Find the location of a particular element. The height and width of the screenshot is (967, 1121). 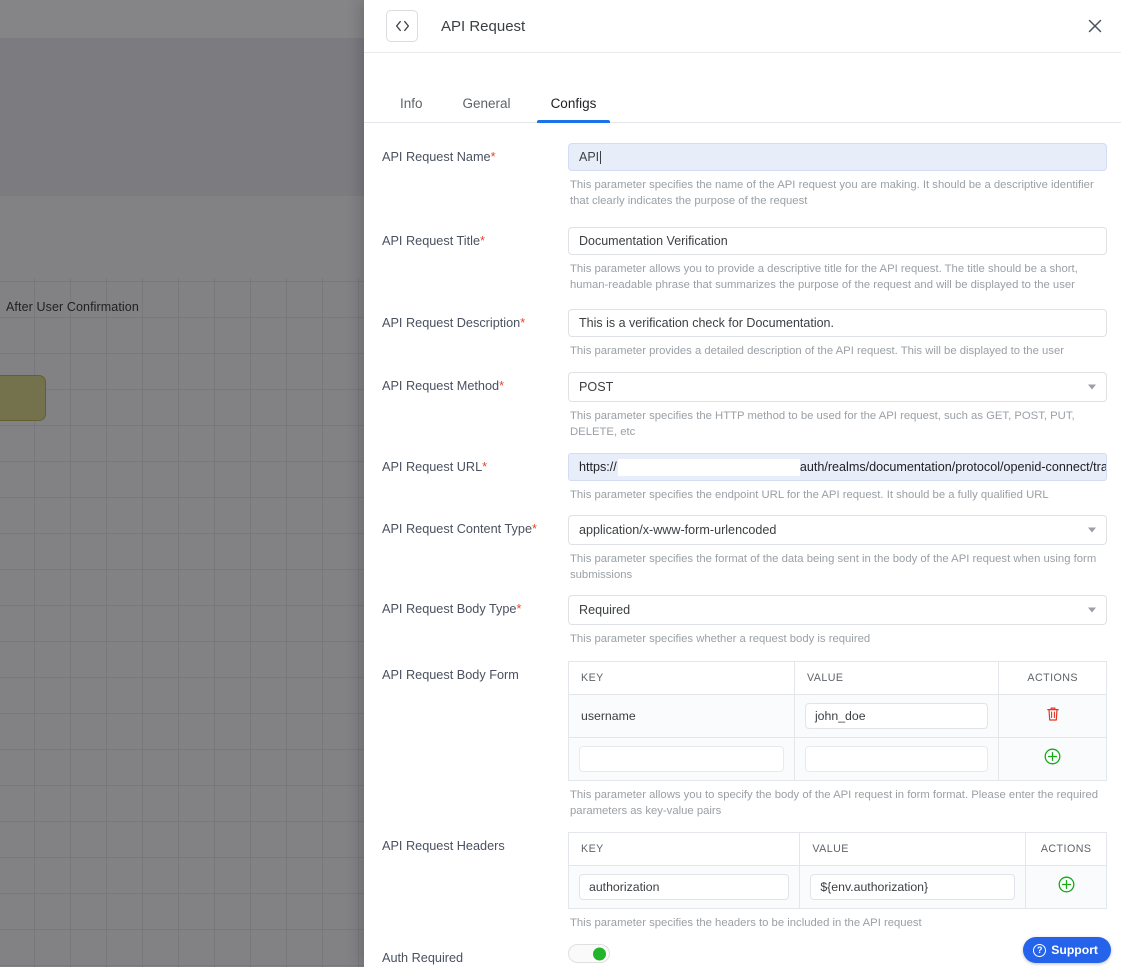

tab-configs: Configs is located at coordinates (573, 109).